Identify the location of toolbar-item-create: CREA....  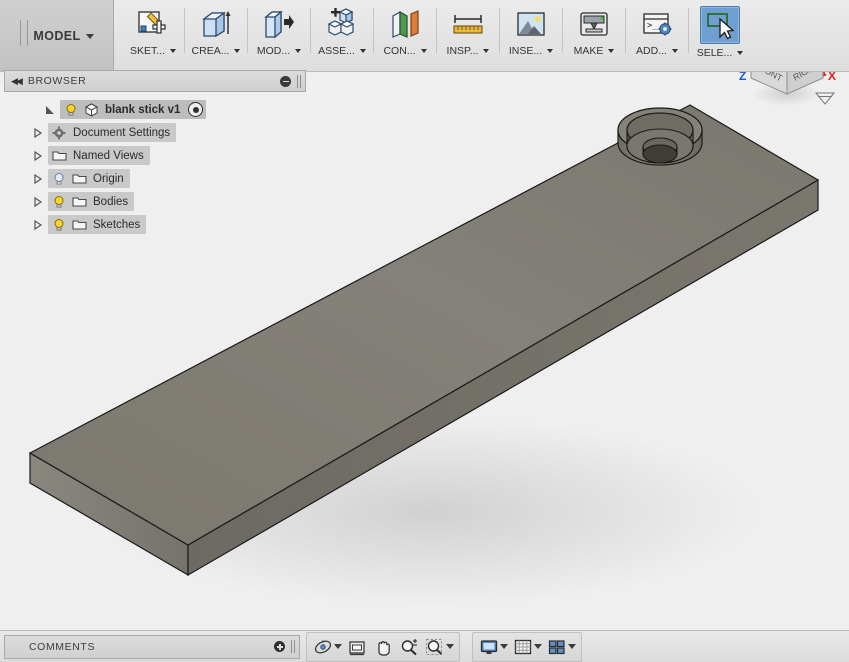
(216, 35).